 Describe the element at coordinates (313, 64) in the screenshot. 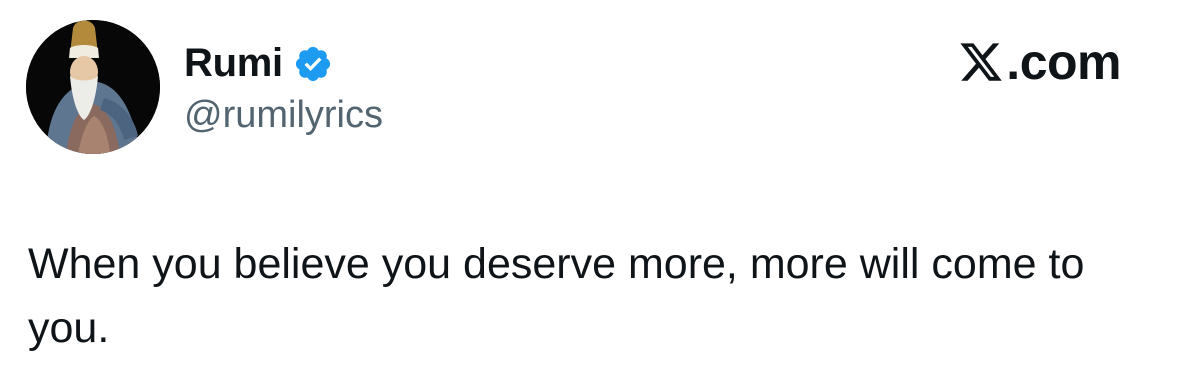

I see `verified-badge-icon` at that location.